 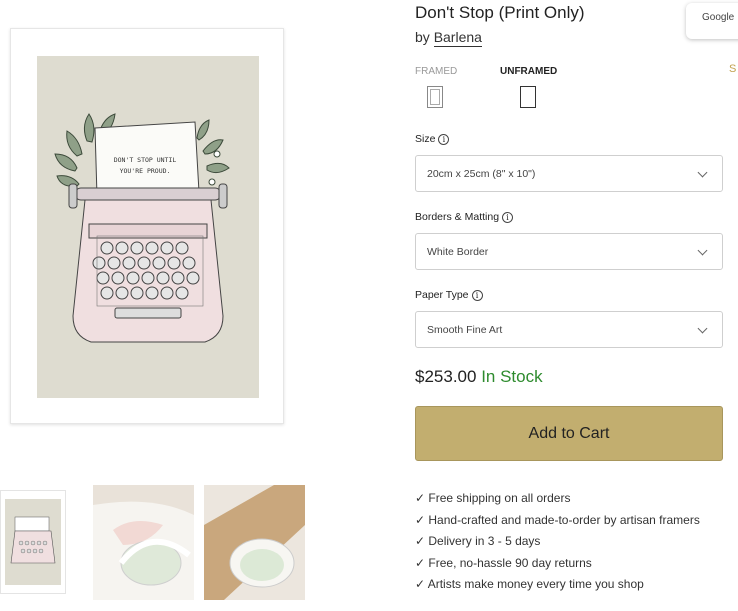 I want to click on art-text-line1: DON'T STOP UNTIL, so click(x=145, y=160).